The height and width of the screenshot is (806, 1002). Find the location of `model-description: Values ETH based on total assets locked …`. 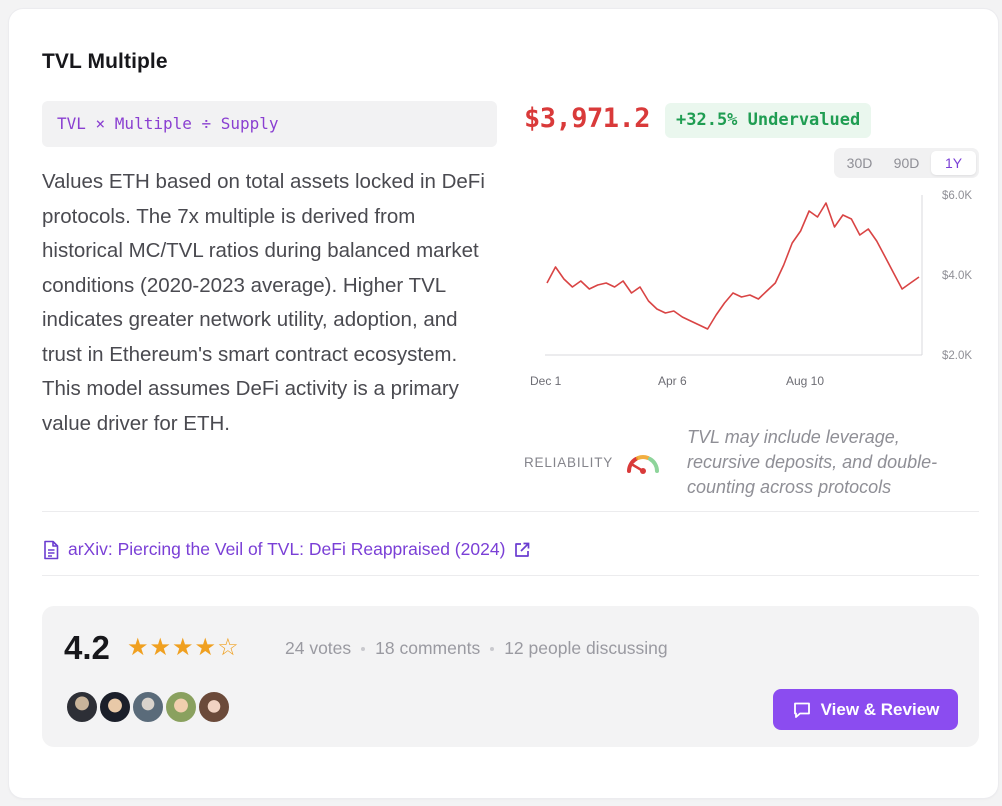

model-description: Values ETH based on total assets locked … is located at coordinates (263, 302).